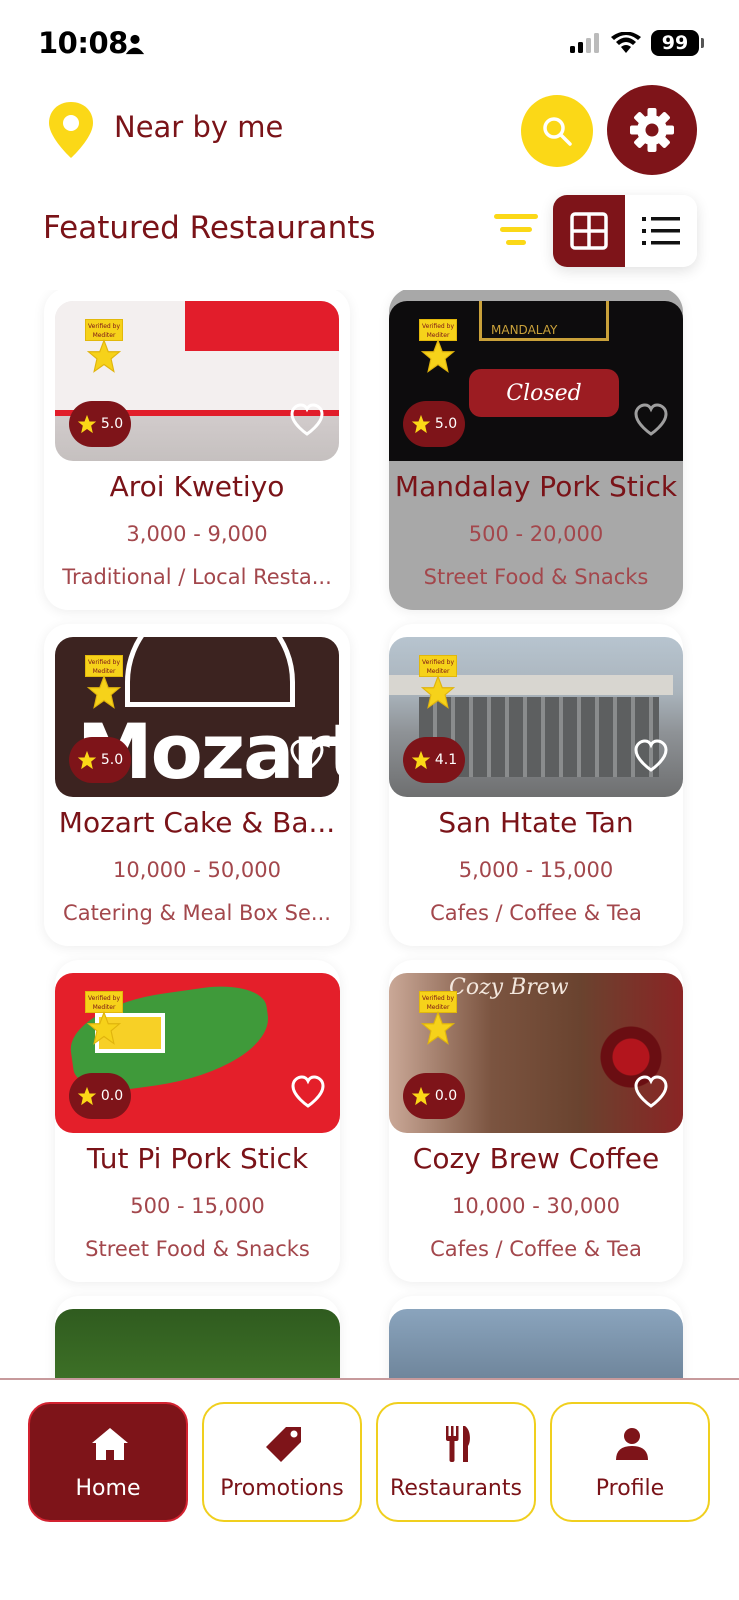 The image size is (739, 1600). What do you see at coordinates (536, 1053) in the screenshot?
I see `restaurant-image: Cozy Brew Verified by Mediter 0.0` at bounding box center [536, 1053].